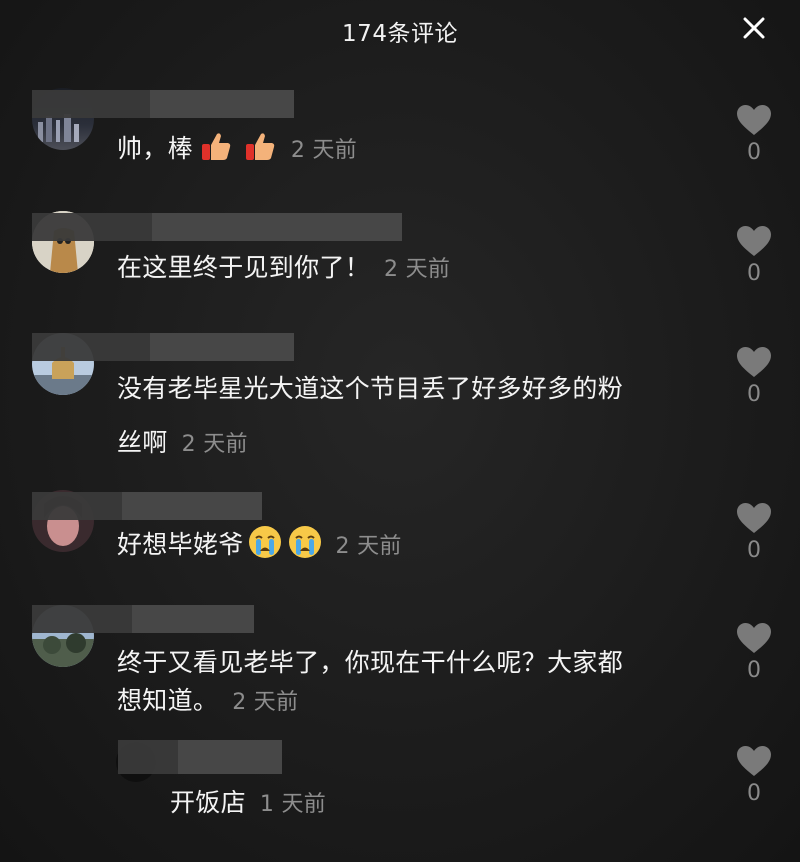 The height and width of the screenshot is (862, 800). Describe the element at coordinates (417, 417) in the screenshot. I see `comment-text: 没有老毕星光大道这个节目丢了好多好多的粉 丝啊 2 天前` at that location.